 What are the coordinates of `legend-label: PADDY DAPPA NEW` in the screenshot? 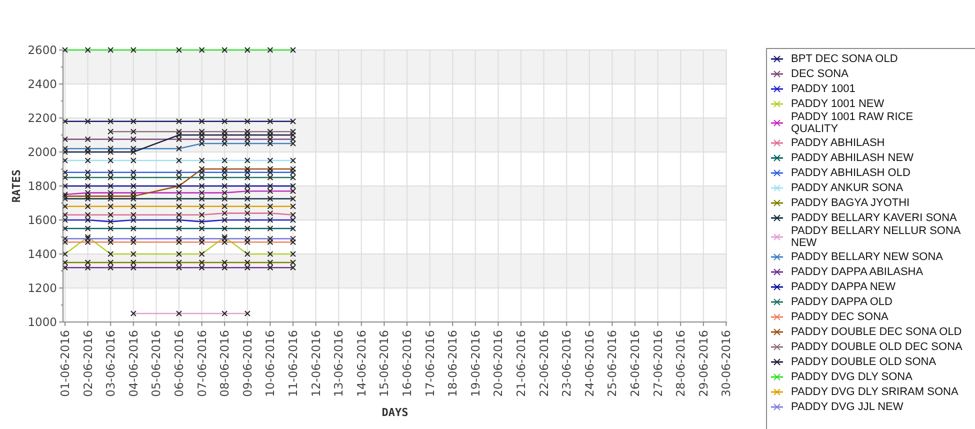 It's located at (844, 286).